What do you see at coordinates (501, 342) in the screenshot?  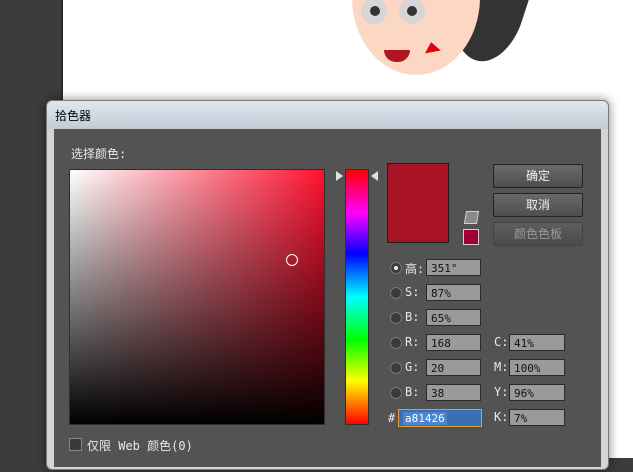 I see `cyan-label: C:` at bounding box center [501, 342].